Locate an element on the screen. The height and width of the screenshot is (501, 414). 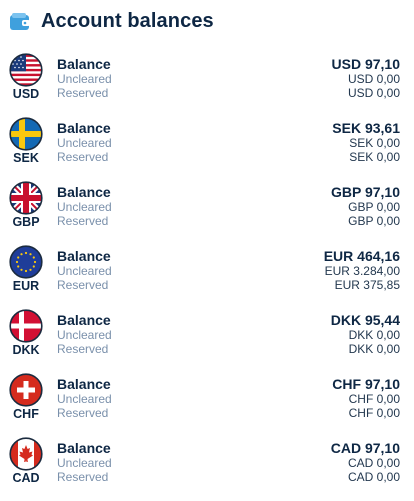
reserved-value: GBP 0,00 is located at coordinates (374, 220).